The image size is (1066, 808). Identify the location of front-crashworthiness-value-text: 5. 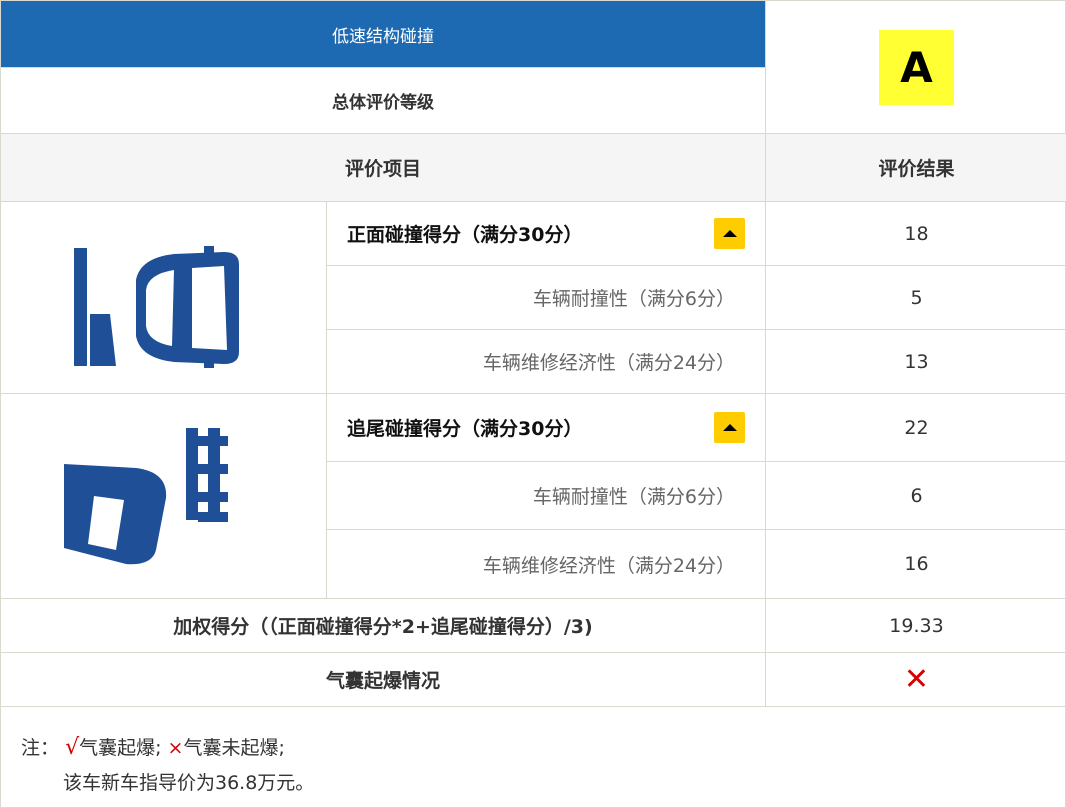
(916, 297).